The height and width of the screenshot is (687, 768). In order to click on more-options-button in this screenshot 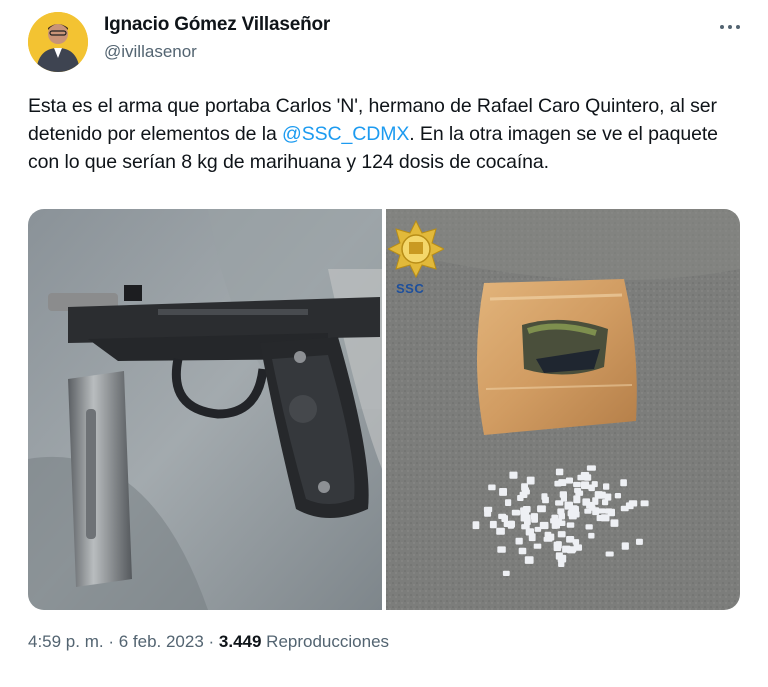, I will do `click(730, 26)`.